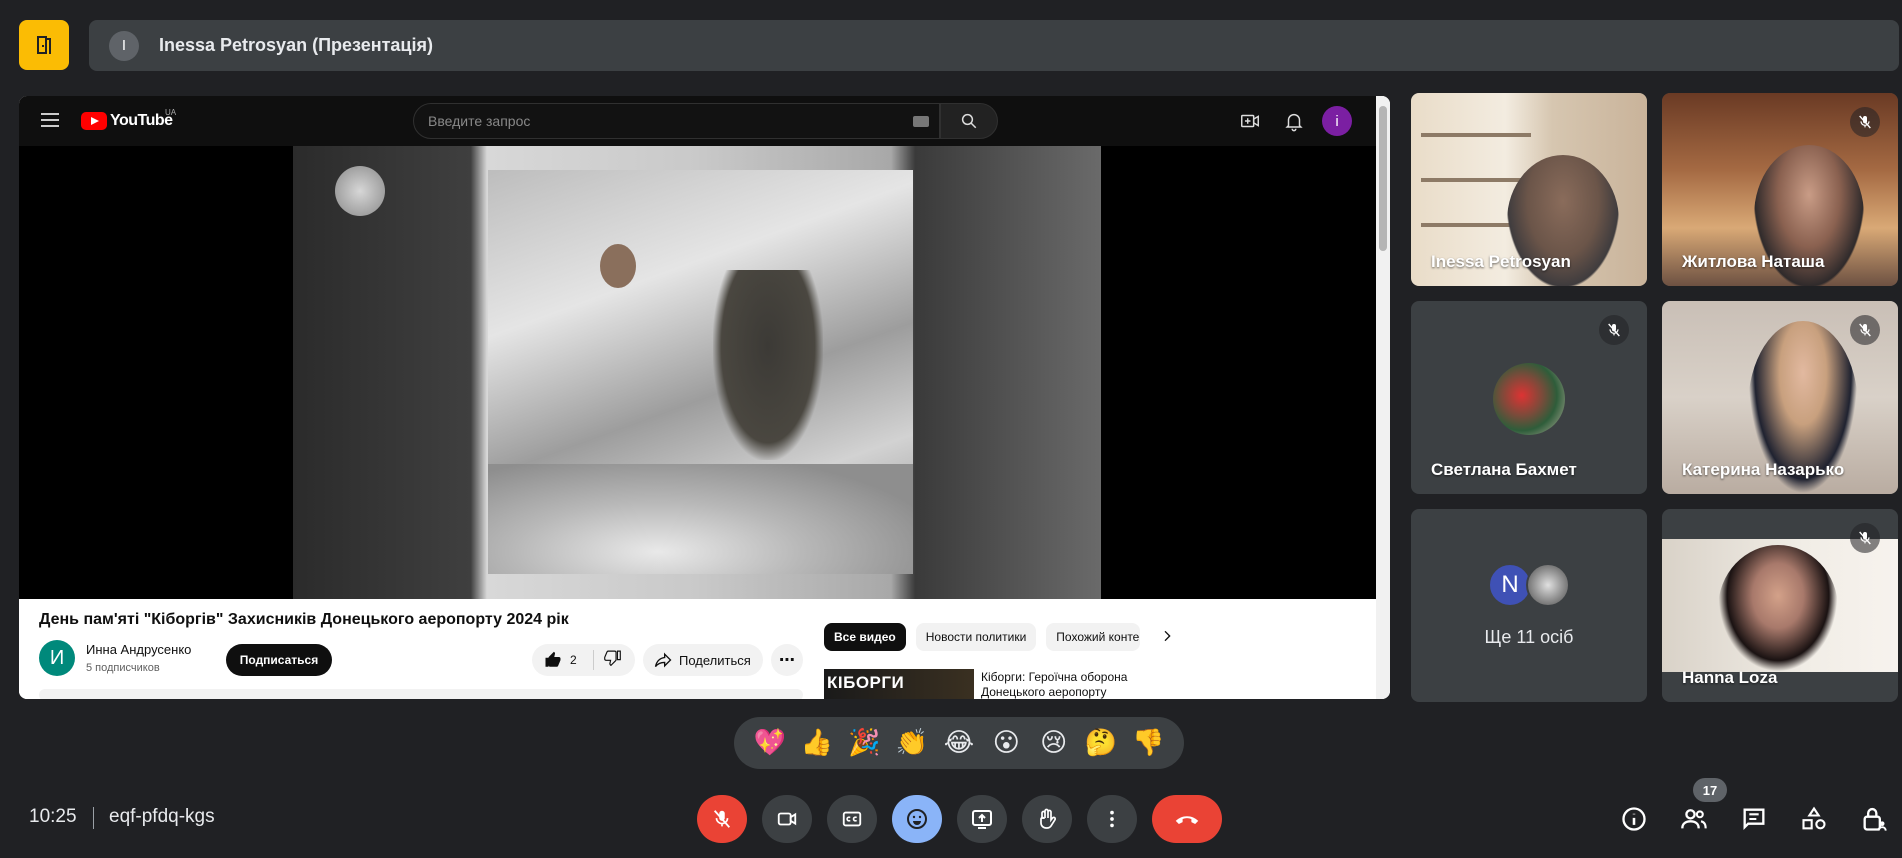 This screenshot has width=1902, height=858. I want to click on people-icon, so click(1694, 819).